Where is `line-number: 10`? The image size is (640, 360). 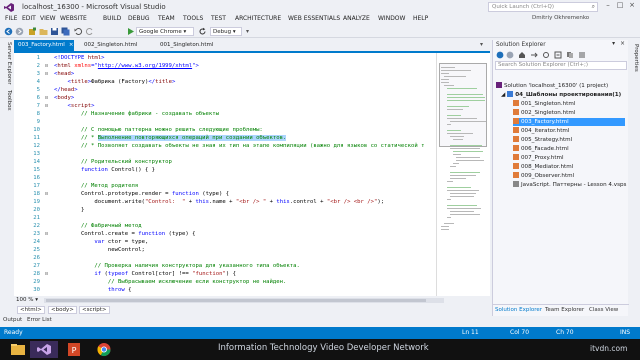
line-number: 10 is located at coordinates (36, 130).